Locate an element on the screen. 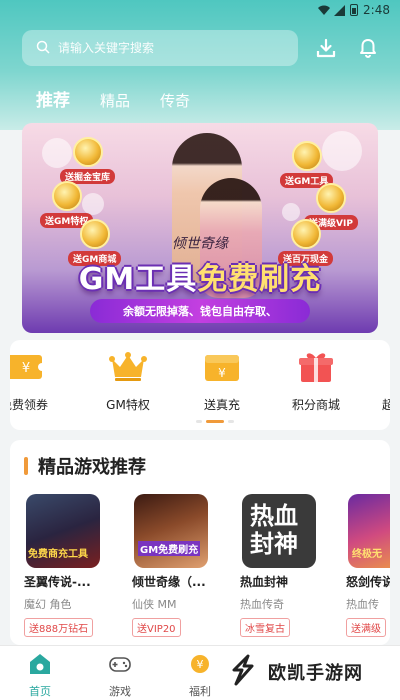 The image size is (400, 700). search-input is located at coordinates (168, 48).